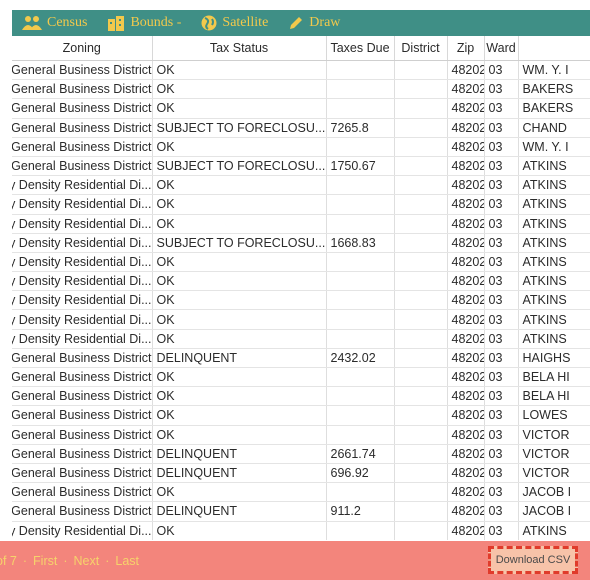 The height and width of the screenshot is (580, 590). What do you see at coordinates (554, 108) in the screenshot?
I see `table-cell: BAKERS` at bounding box center [554, 108].